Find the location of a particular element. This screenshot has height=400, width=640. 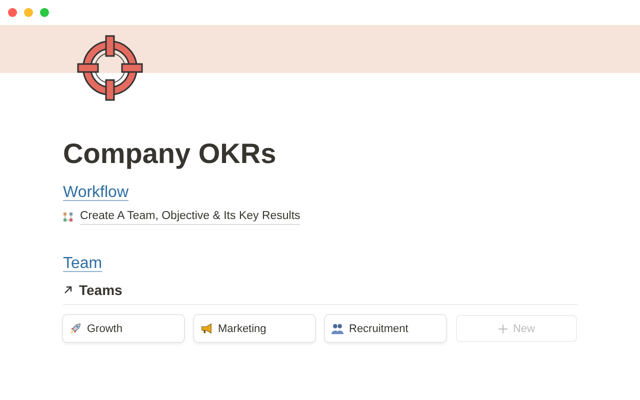

crosshair-icon is located at coordinates (110, 68).